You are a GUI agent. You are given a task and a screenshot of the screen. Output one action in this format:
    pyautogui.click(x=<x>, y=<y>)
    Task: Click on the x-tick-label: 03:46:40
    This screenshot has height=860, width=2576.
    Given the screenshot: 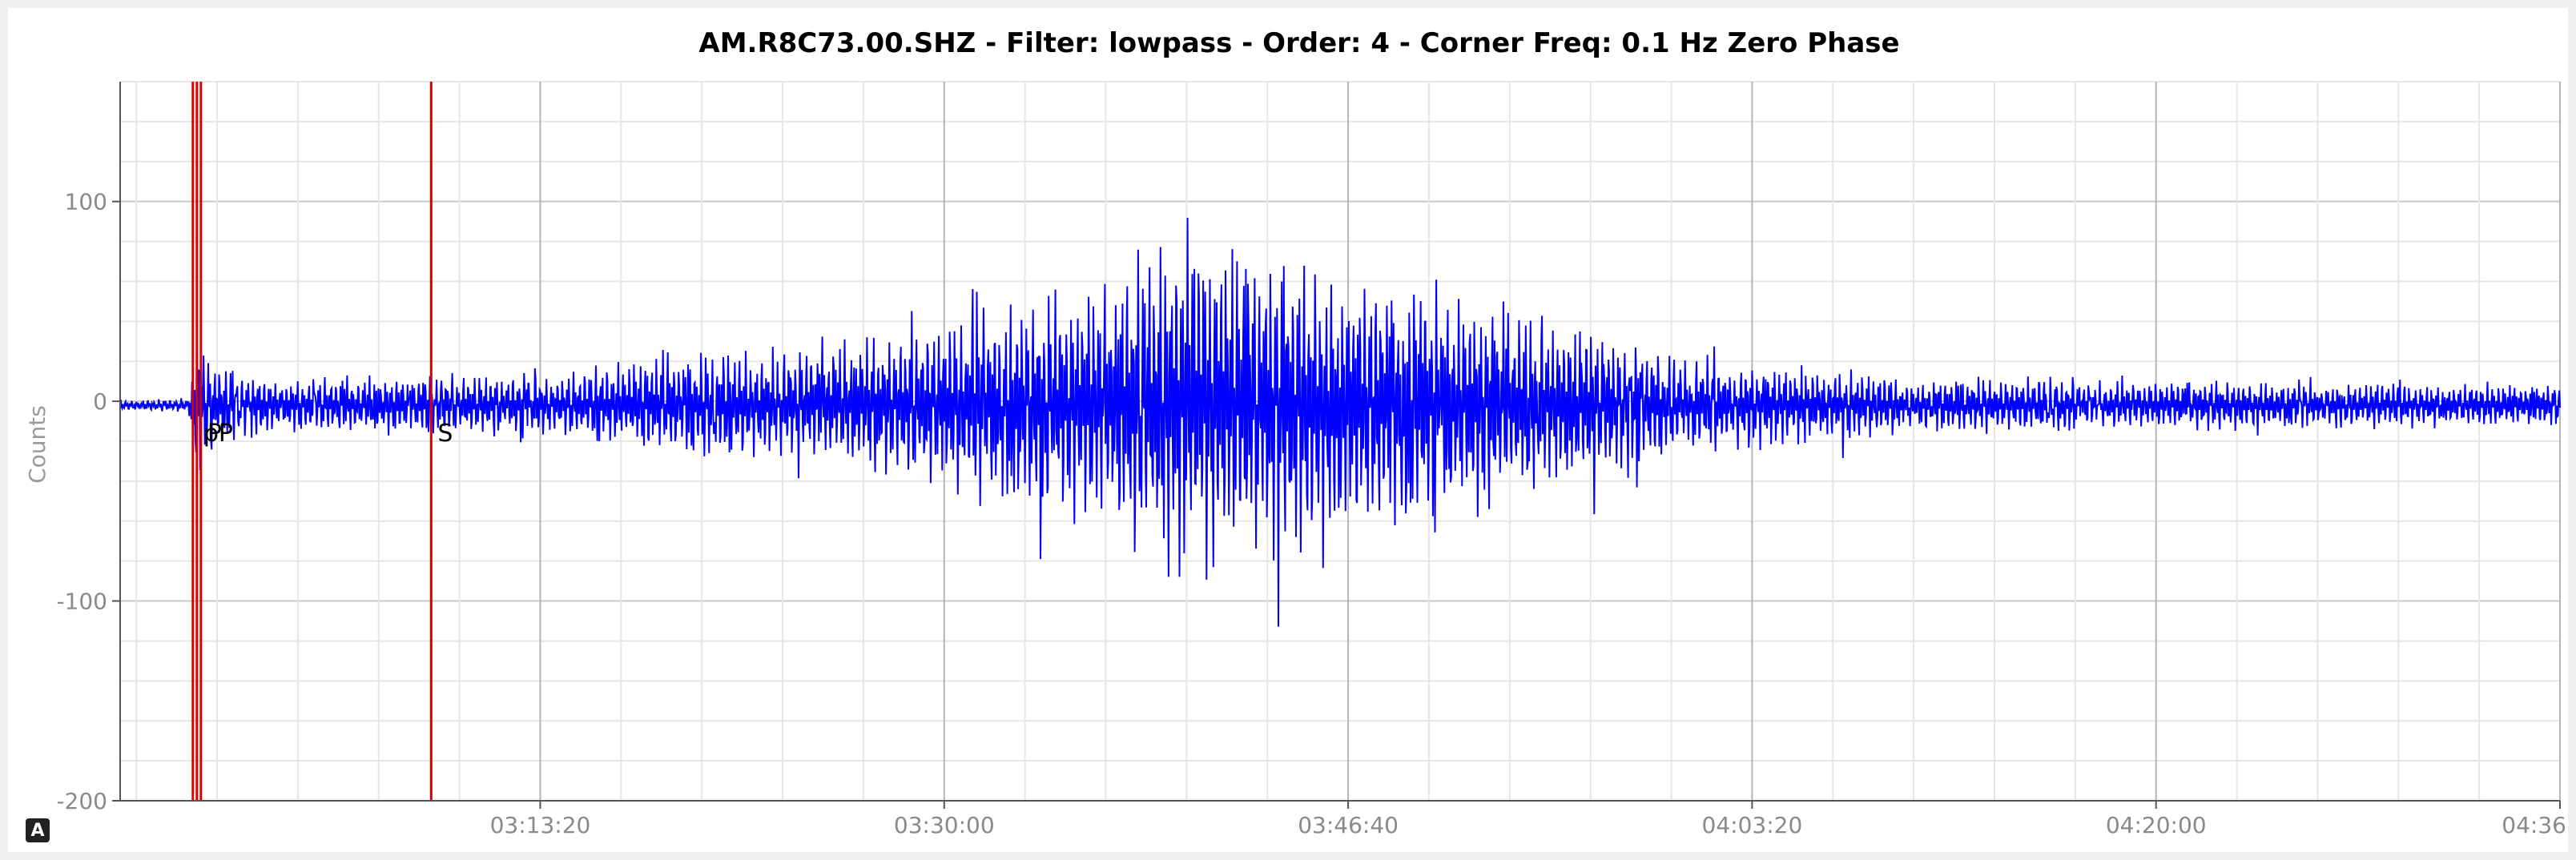 What is the action you would take?
    pyautogui.click(x=1348, y=825)
    